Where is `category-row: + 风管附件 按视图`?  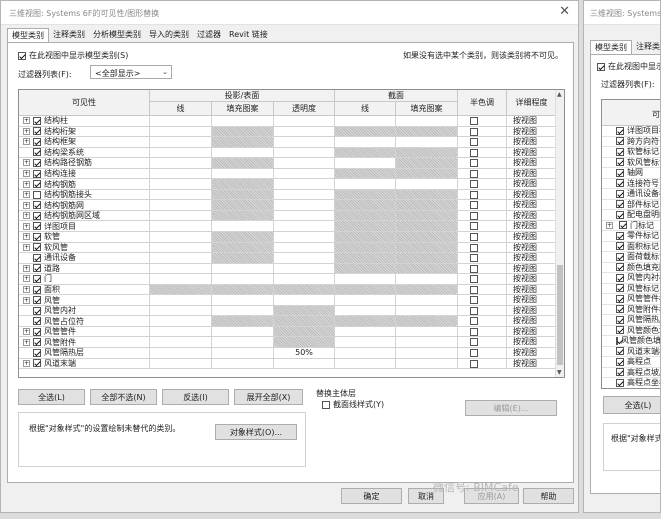 category-row: + 风管附件 按视图 is located at coordinates (288, 343).